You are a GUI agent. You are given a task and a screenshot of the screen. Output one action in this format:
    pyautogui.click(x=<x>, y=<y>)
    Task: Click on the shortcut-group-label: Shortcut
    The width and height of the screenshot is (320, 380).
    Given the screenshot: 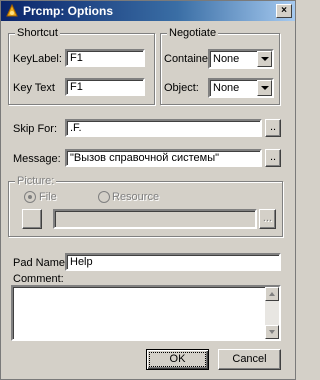 What is the action you would take?
    pyautogui.click(x=37, y=33)
    